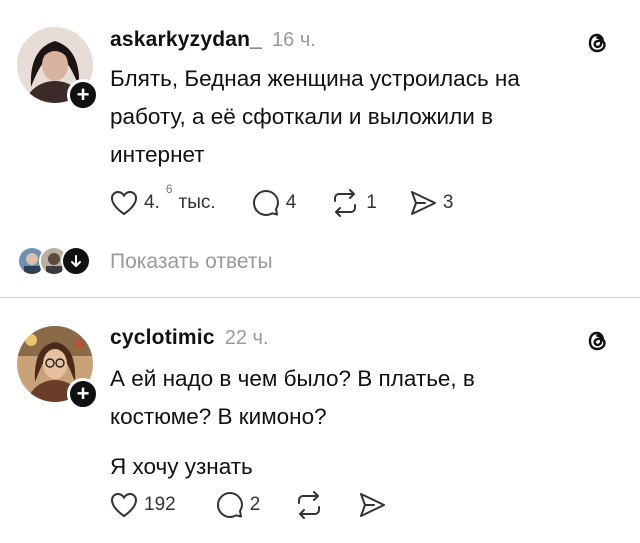 The image size is (640, 543). I want to click on post-header: askarkyzydan_ 16 ч., so click(213, 40).